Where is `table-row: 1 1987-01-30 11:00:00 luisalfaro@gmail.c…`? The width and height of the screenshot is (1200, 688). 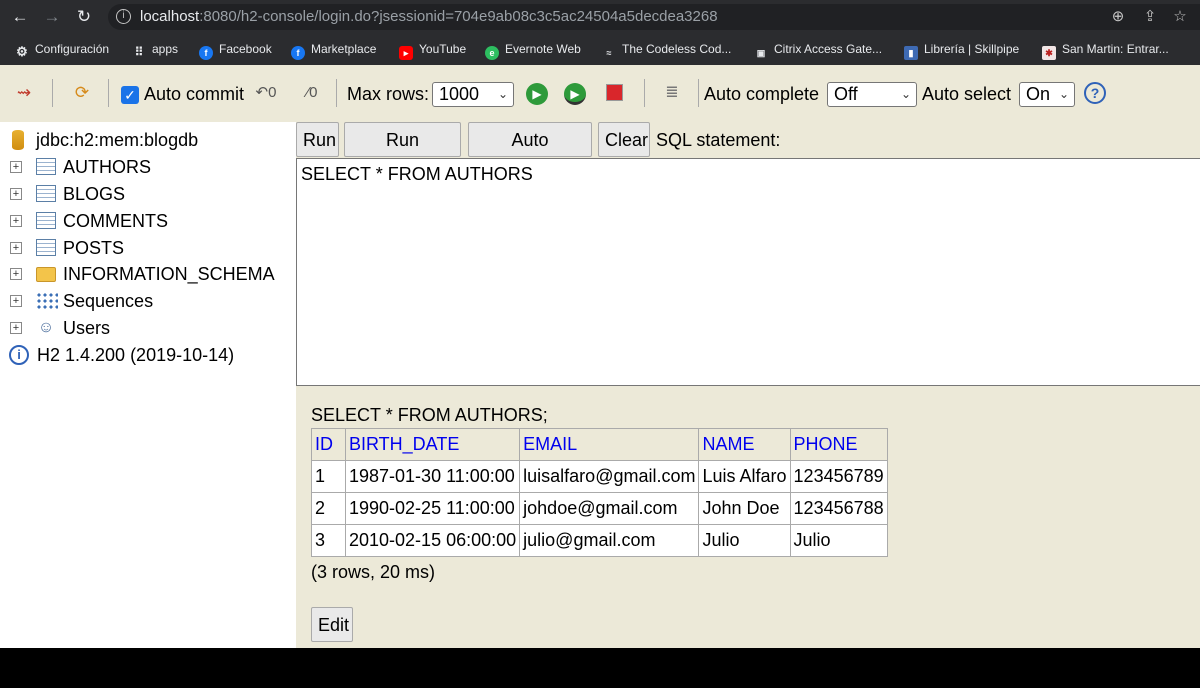 table-row: 1 1987-01-30 11:00:00 luisalfaro@gmail.c… is located at coordinates (599, 476).